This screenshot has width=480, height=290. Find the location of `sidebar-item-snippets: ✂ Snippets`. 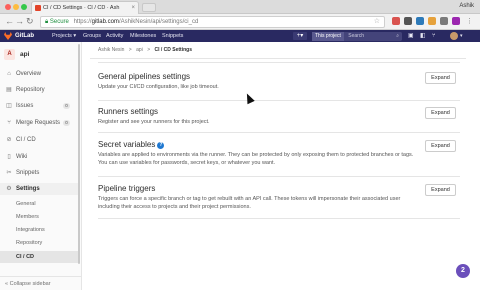

sidebar-item-snippets: ✂ Snippets is located at coordinates (40, 173).